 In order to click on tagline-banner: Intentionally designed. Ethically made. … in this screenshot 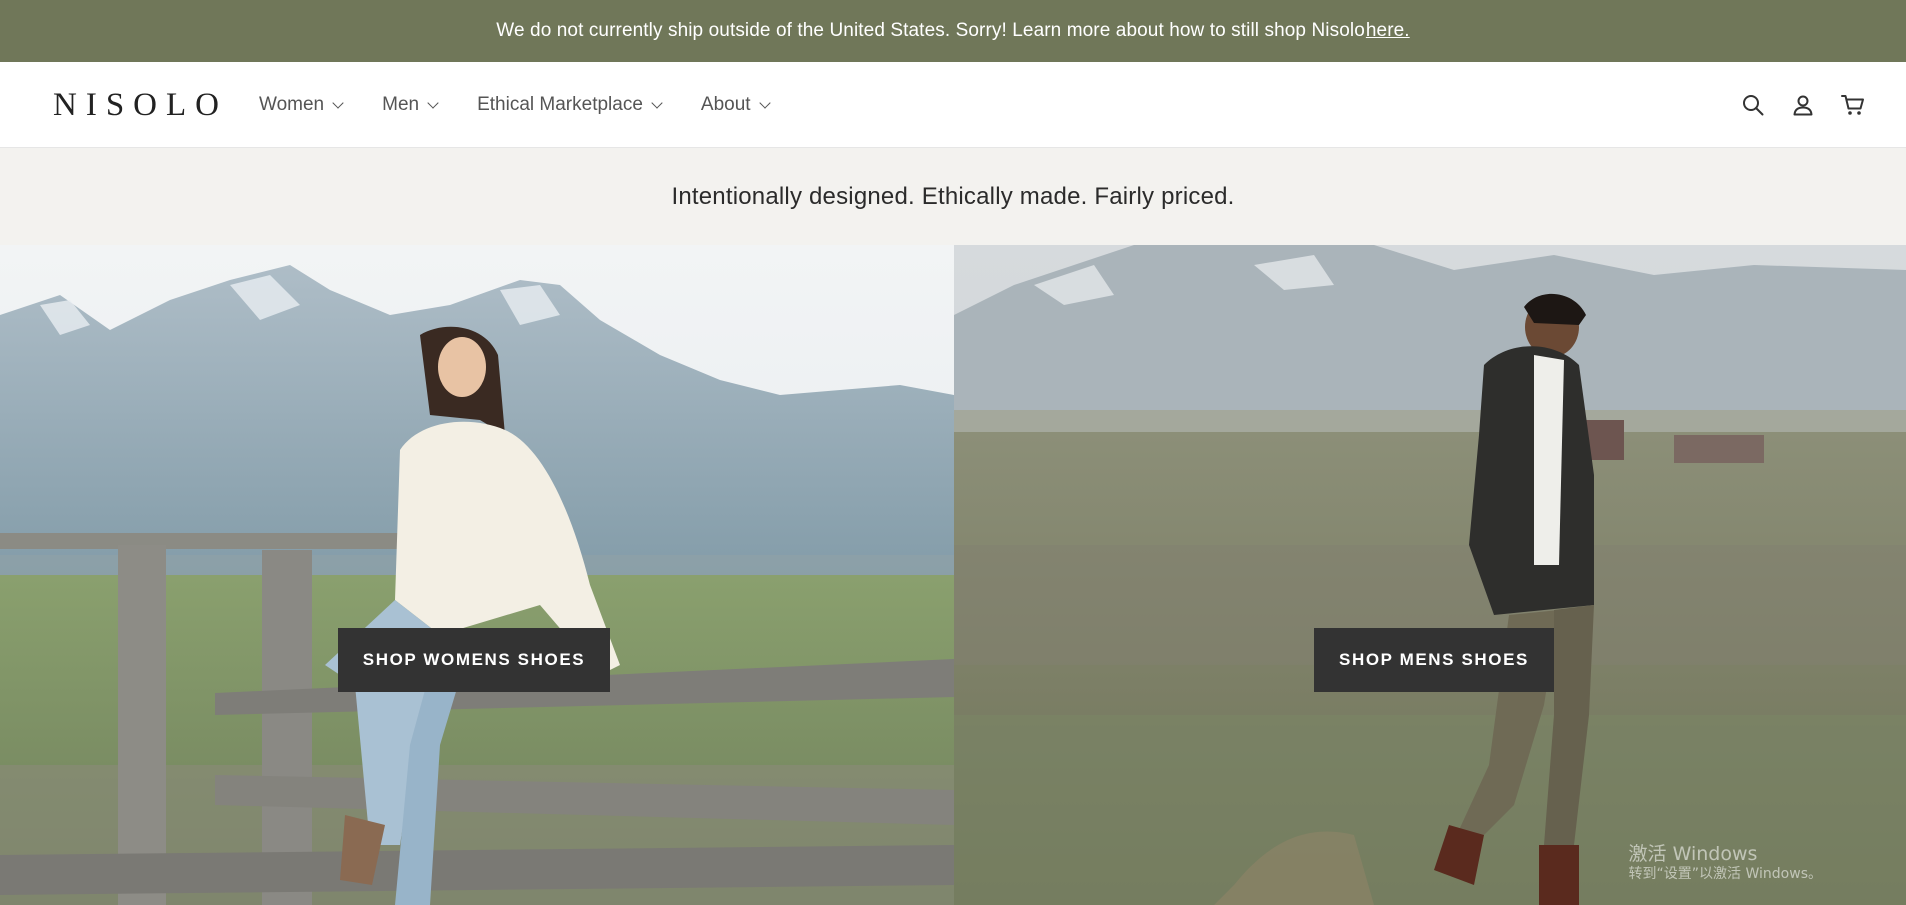, I will do `click(953, 196)`.